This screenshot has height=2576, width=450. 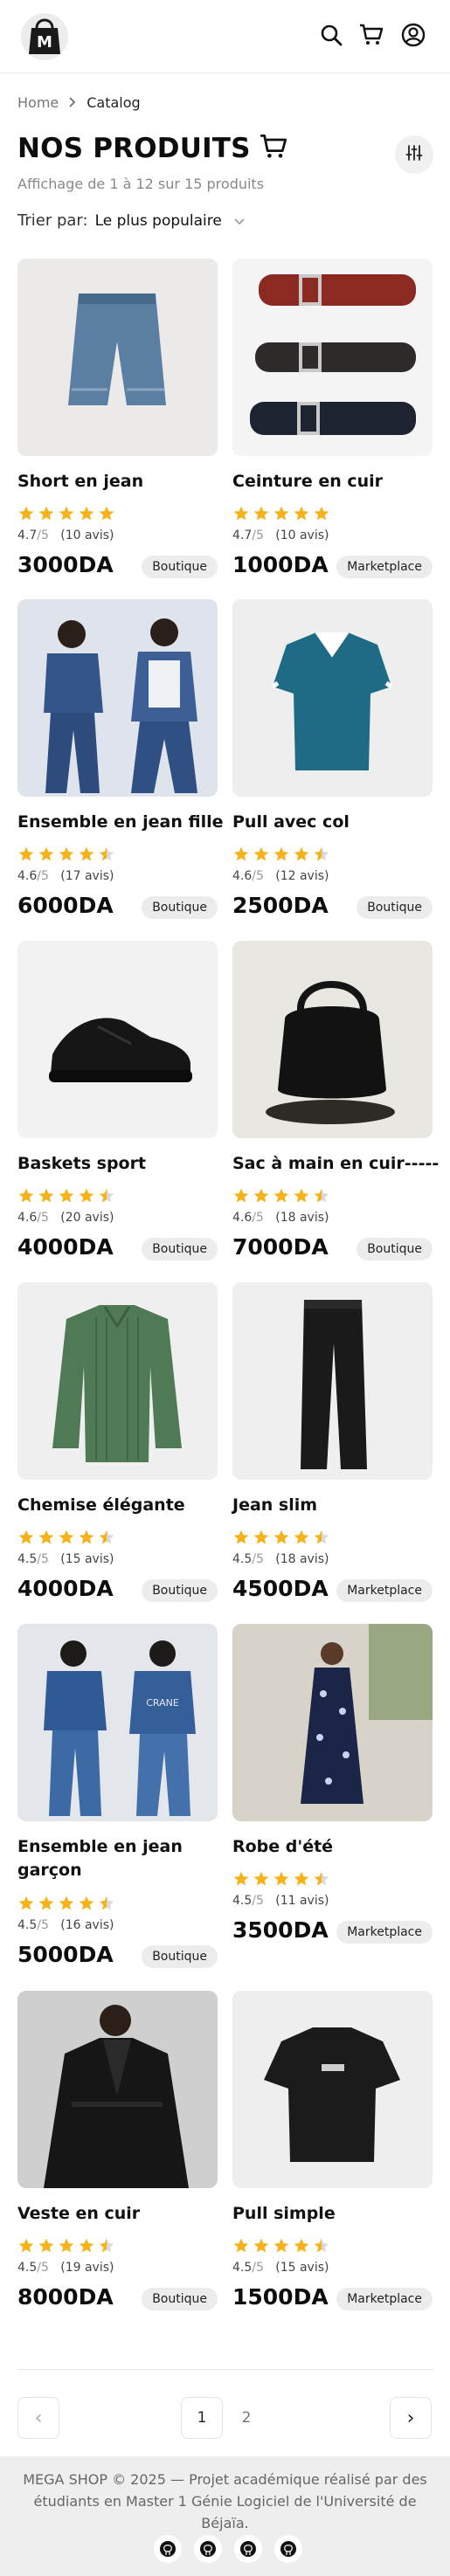 What do you see at coordinates (117, 357) in the screenshot?
I see `product-image-denim-shorts` at bounding box center [117, 357].